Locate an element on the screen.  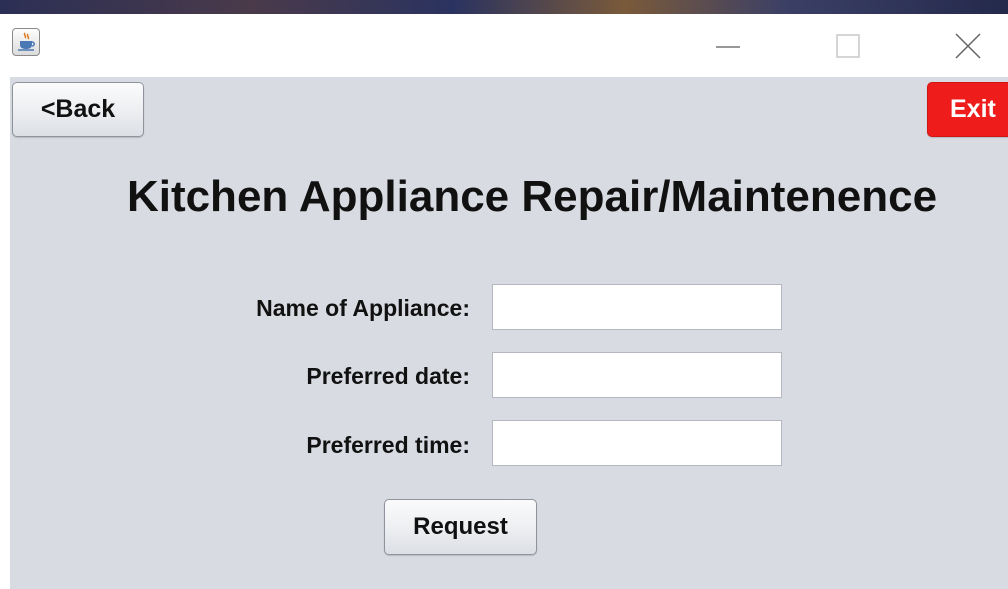
maximize-button is located at coordinates (848, 46).